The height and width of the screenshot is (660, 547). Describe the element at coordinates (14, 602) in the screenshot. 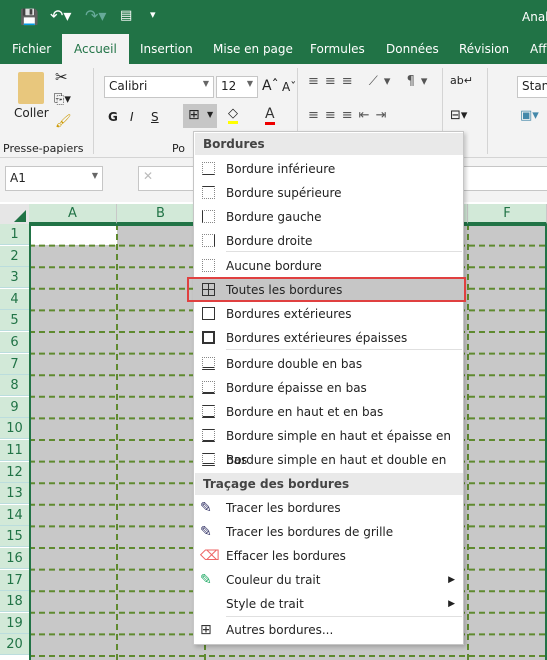

I see `row-header: 18` at that location.